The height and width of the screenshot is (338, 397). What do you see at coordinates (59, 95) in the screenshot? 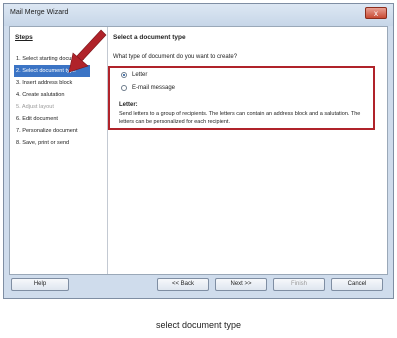
I see `step-create-salutation: 4. Create salutation` at bounding box center [59, 95].